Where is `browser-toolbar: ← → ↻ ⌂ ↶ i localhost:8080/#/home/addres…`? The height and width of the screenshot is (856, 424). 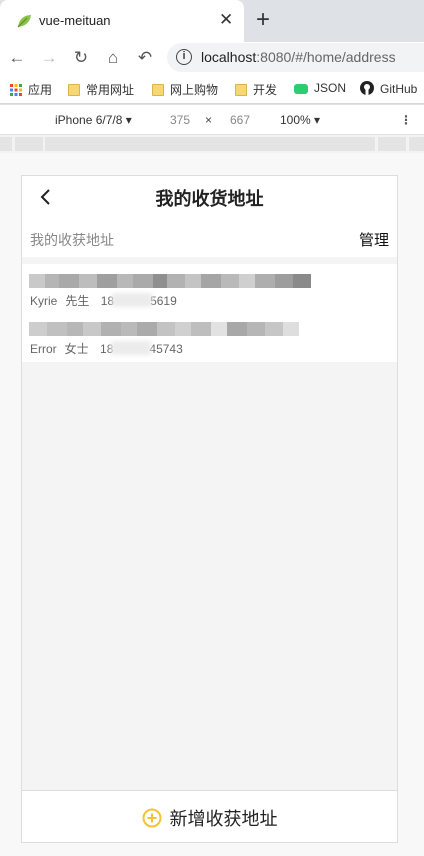 browser-toolbar: ← → ↻ ⌂ ↶ i localhost:8080/#/home/addres… is located at coordinates (212, 58).